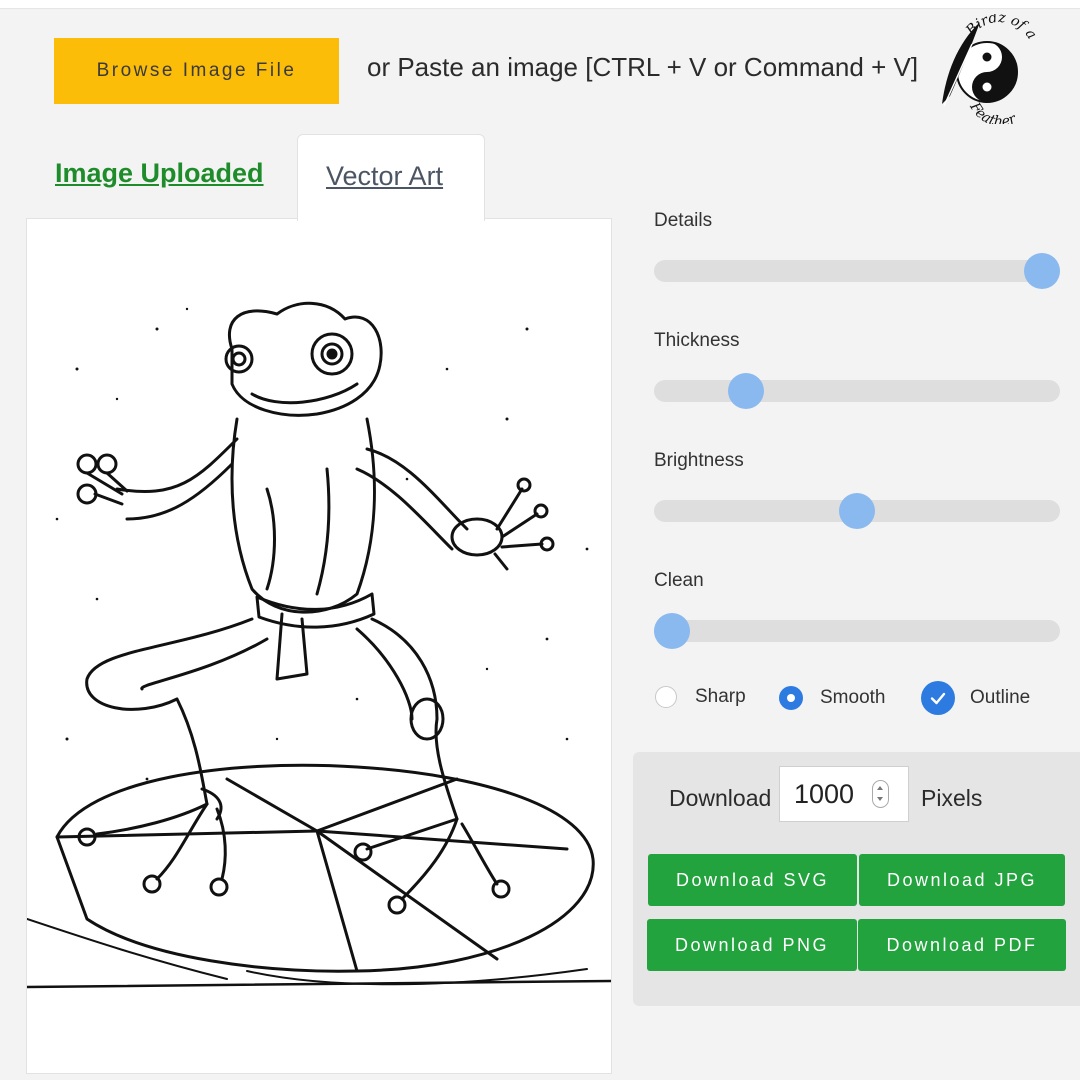 The image size is (1080, 1080). Describe the element at coordinates (385, 176) in the screenshot. I see `tab-vector-art-label: Vector Art` at that location.